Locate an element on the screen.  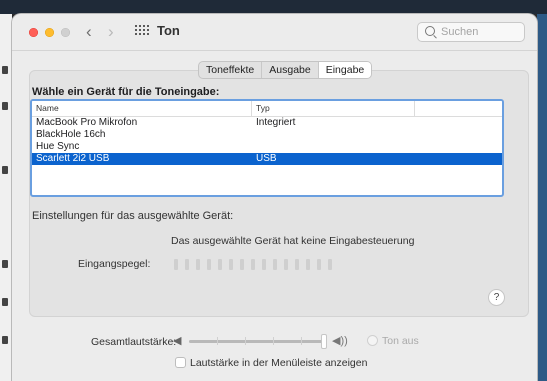
table-row: MacBook Pro Mikrofon Integriert is located at coordinates (267, 123).